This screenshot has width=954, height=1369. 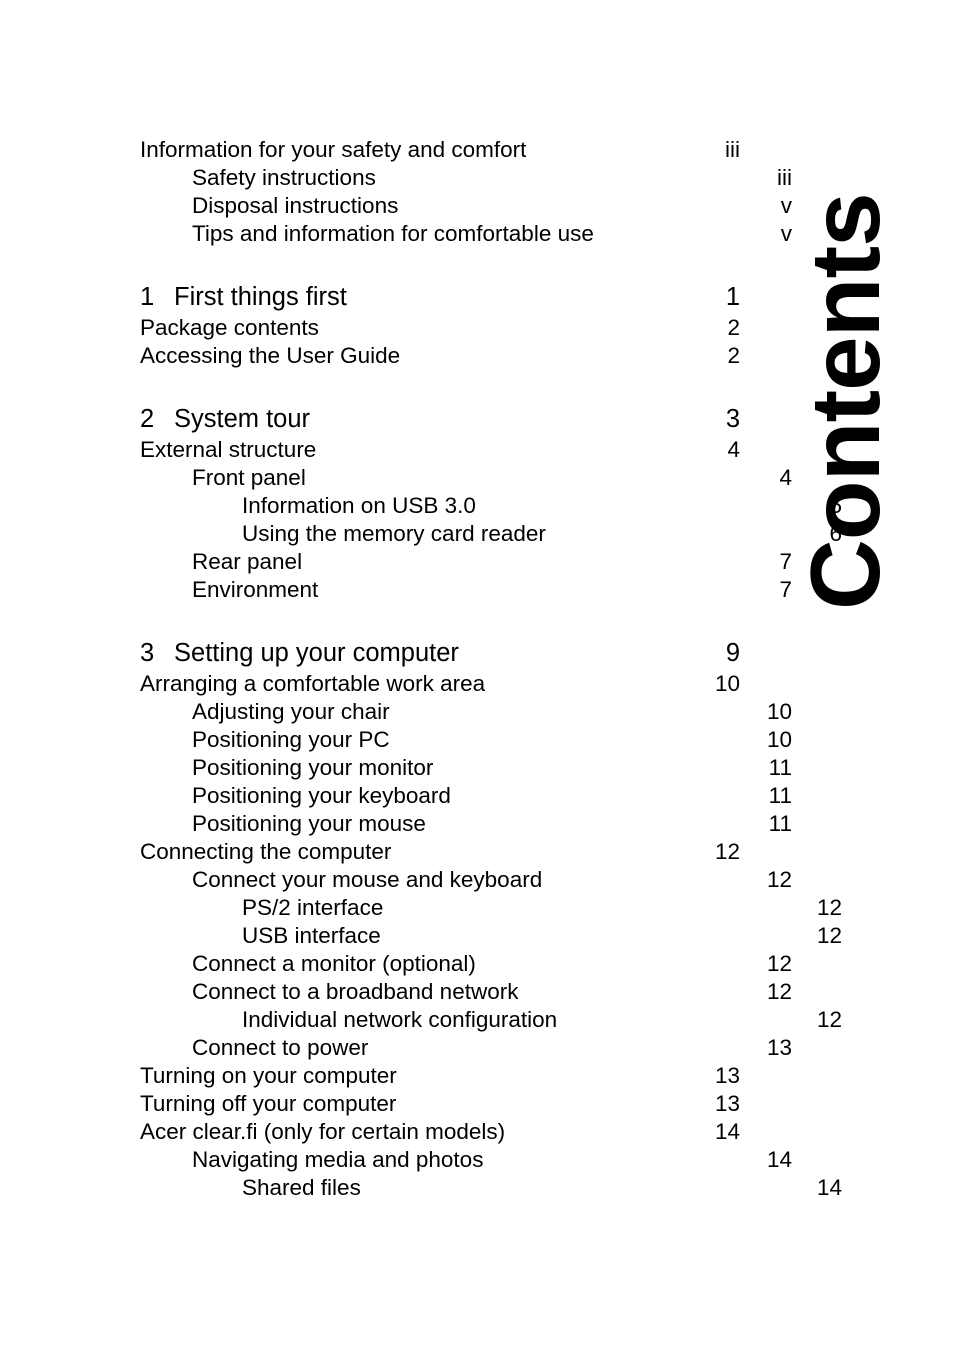 I want to click on toc-page-number: 6, so click(x=835, y=533).